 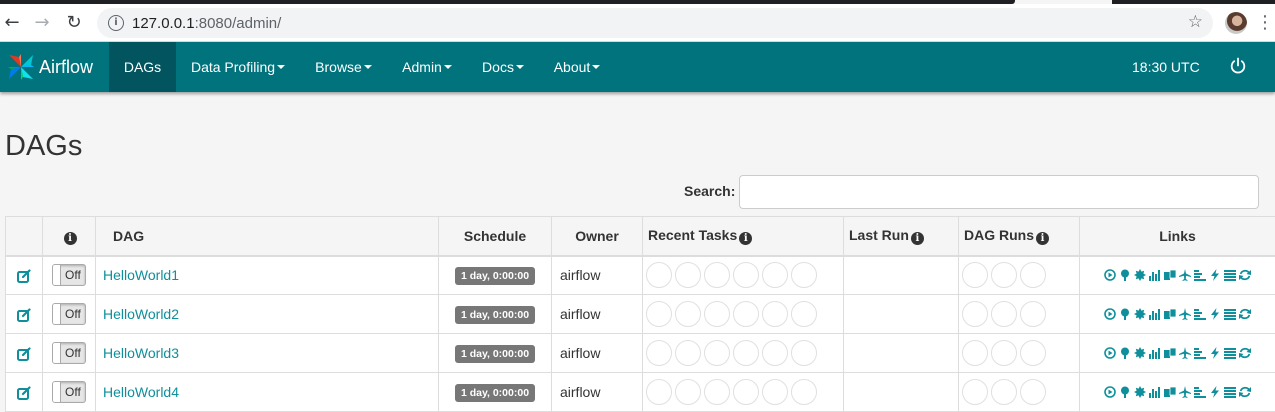 I want to click on brand-link: Airflow, so click(x=49, y=67).